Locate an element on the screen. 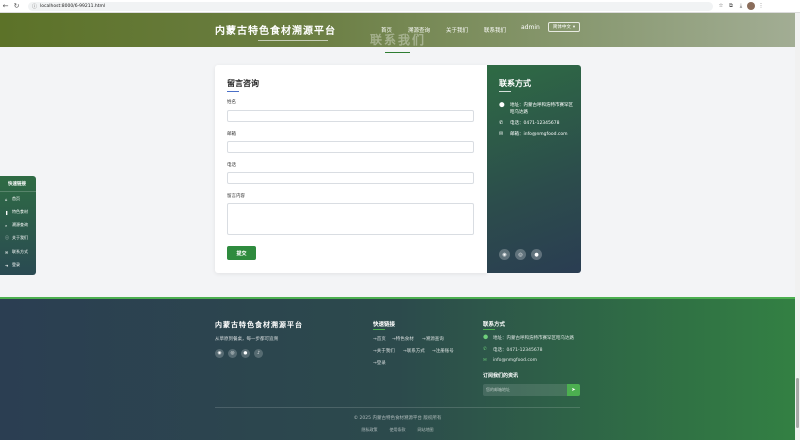 The height and width of the screenshot is (440, 800). footer-social-links: ◉ ◎ ● ♪ is located at coordinates (239, 353).